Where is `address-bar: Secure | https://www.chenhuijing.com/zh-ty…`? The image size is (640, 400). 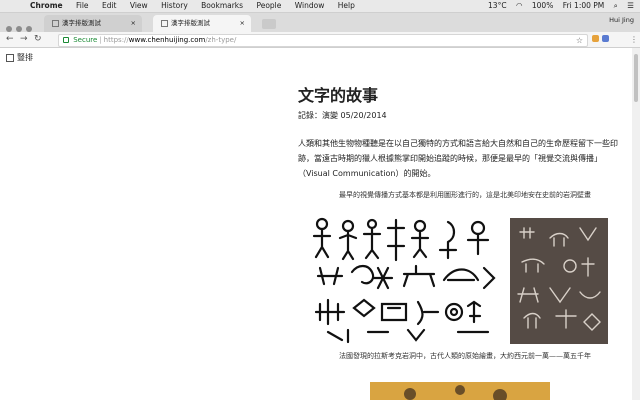
address-bar: Secure | https://www.chenhuijing.com/zh-ty… is located at coordinates (323, 40).